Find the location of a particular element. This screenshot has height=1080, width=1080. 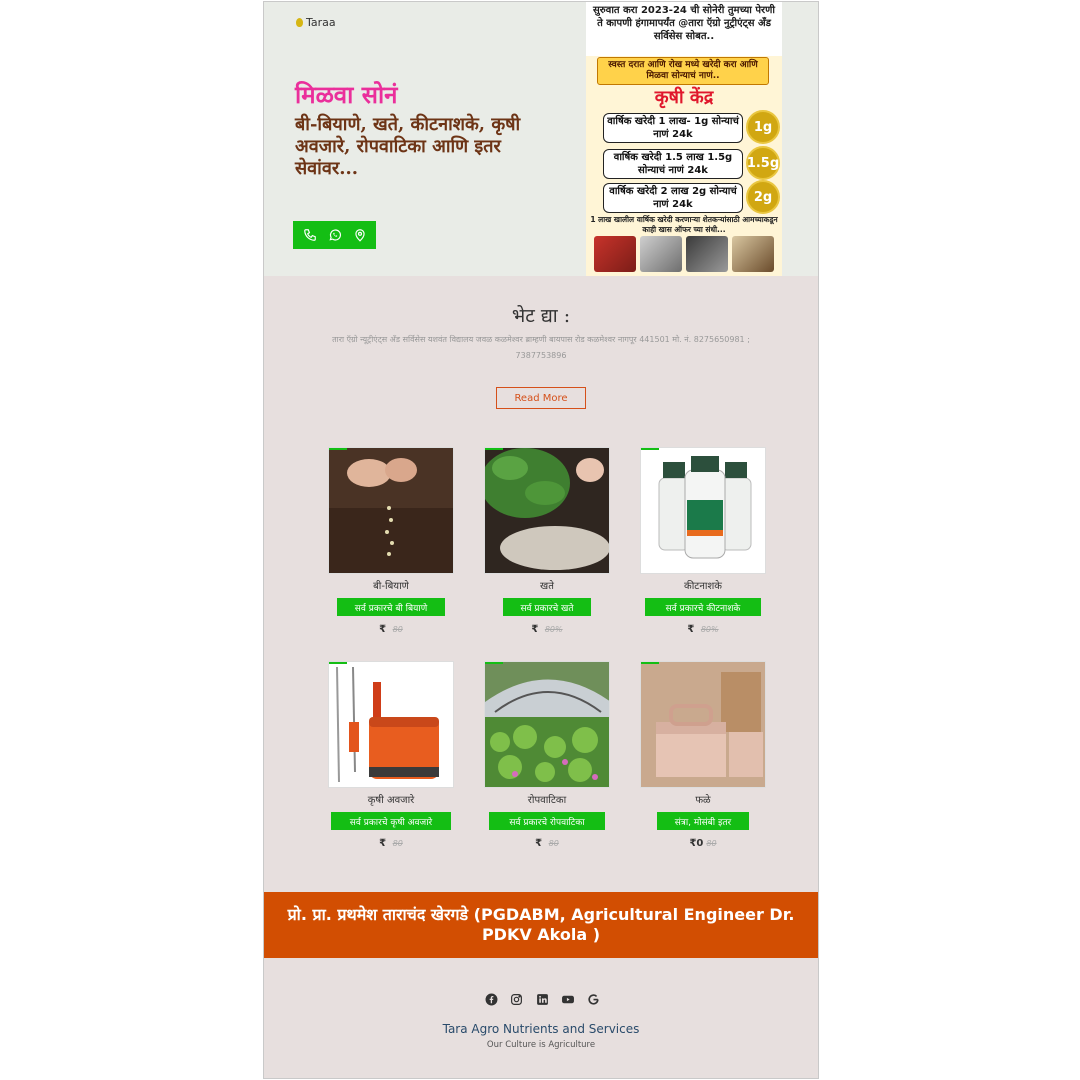

product-name: कीटनाशके is located at coordinates (703, 586).